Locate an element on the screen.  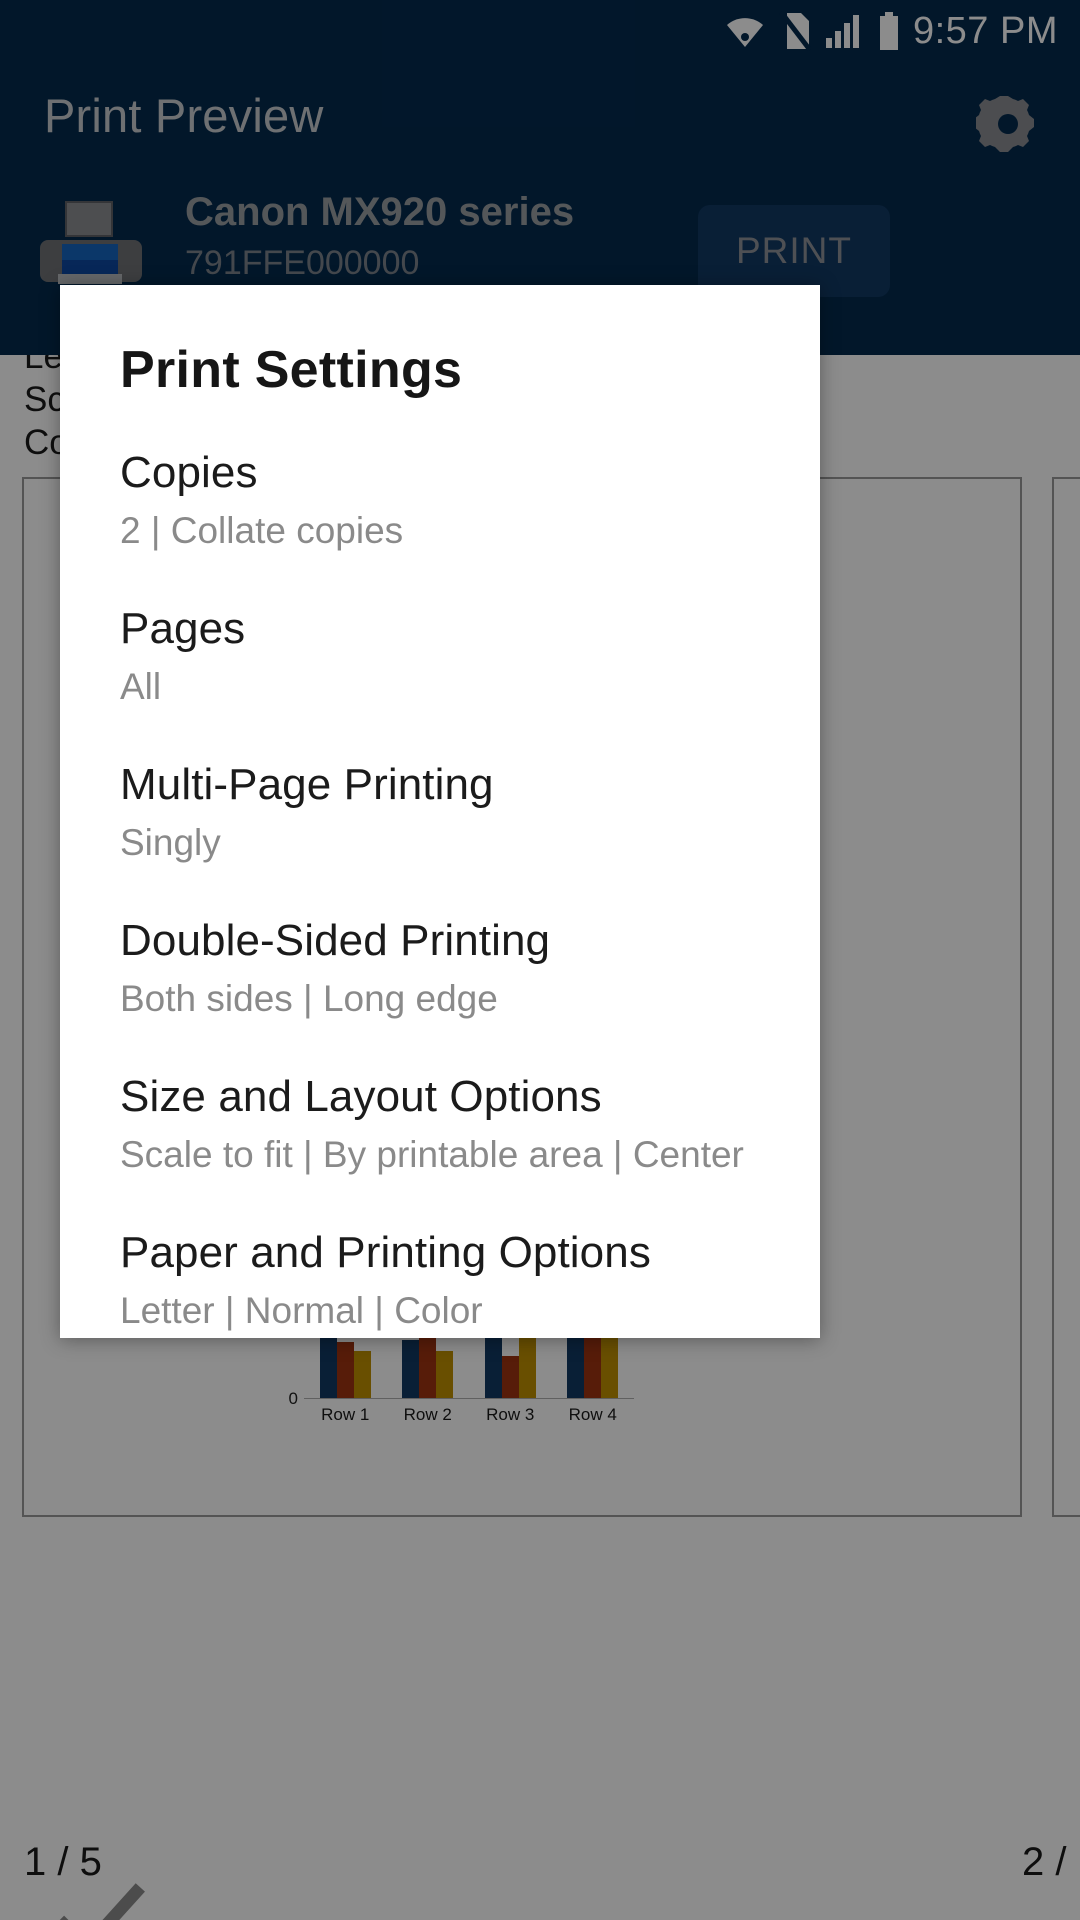
setting-title: Double-Sided Printing is located at coordinates (335, 940).